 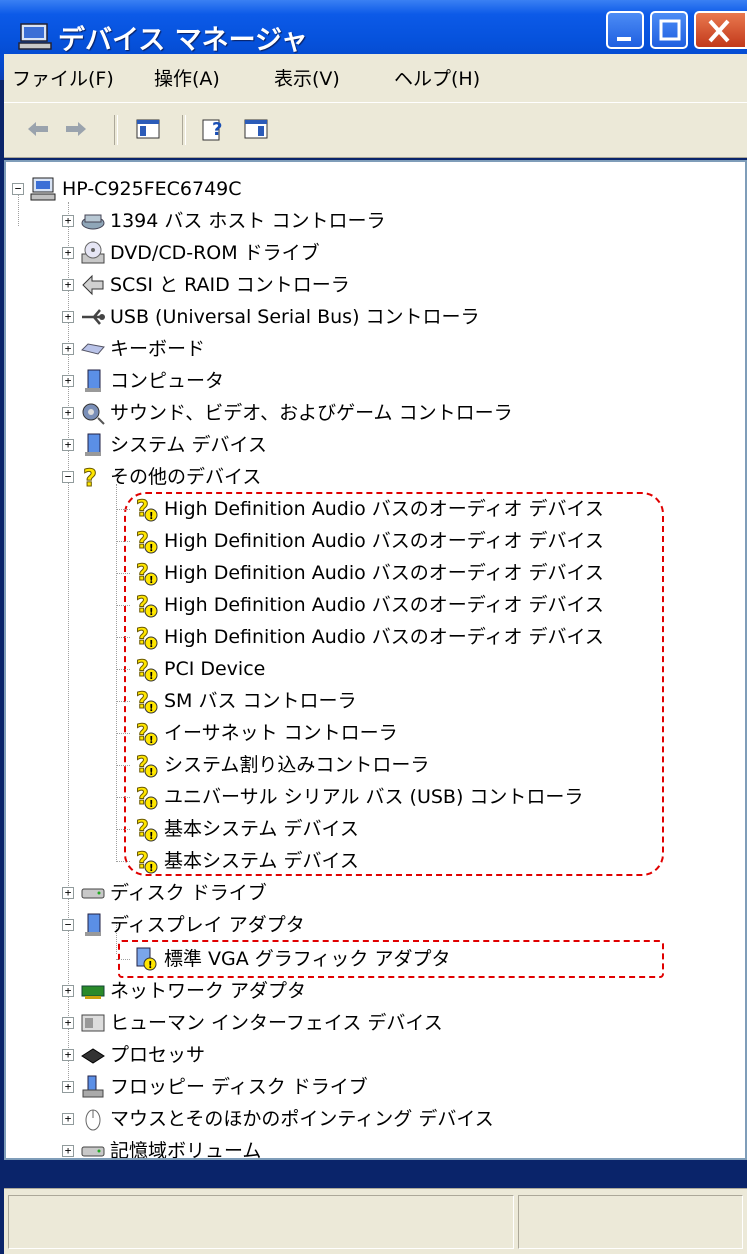 What do you see at coordinates (625, 30) in the screenshot?
I see `minimize-button` at bounding box center [625, 30].